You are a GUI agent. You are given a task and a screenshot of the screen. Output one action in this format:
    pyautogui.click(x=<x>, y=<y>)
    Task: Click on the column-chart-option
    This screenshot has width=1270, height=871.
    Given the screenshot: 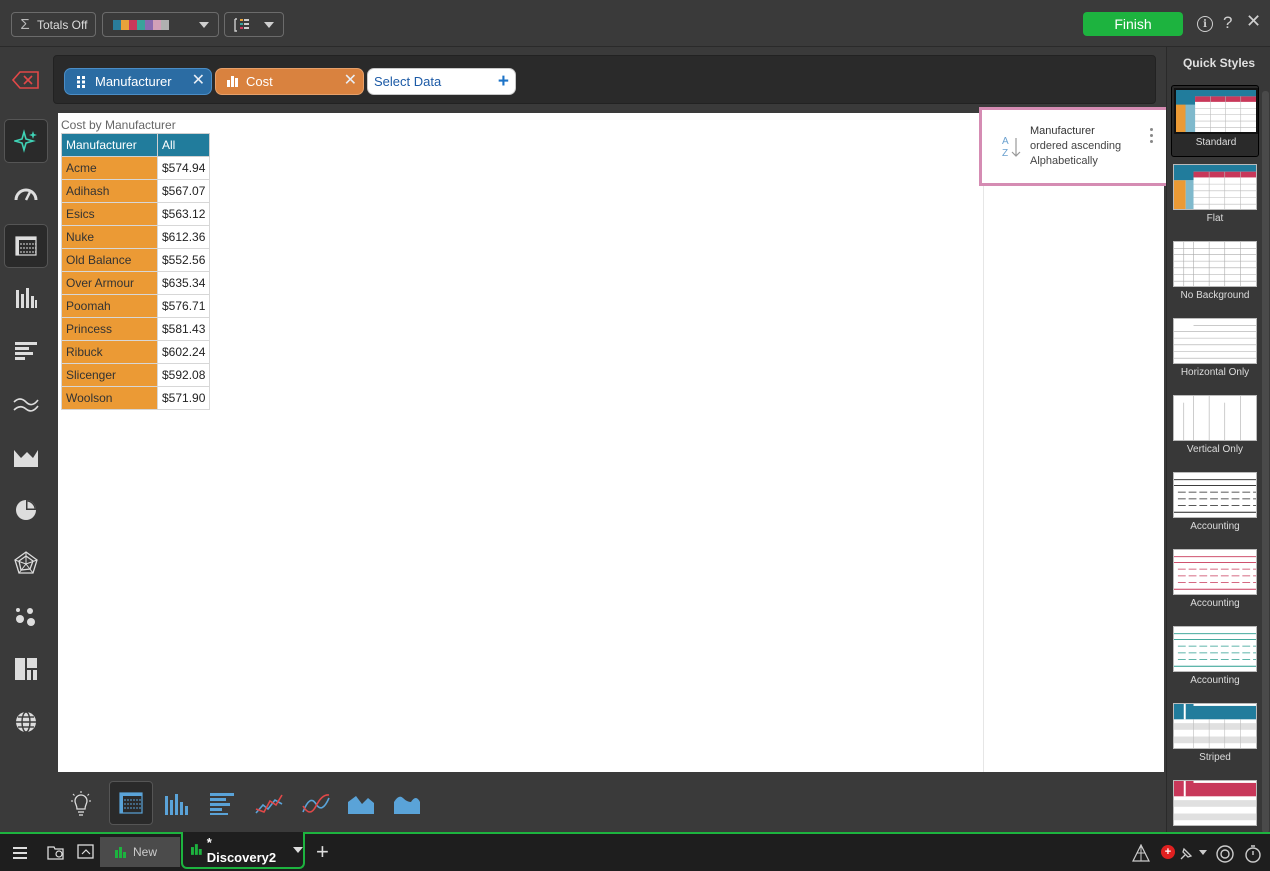 What is the action you would take?
    pyautogui.click(x=176, y=804)
    